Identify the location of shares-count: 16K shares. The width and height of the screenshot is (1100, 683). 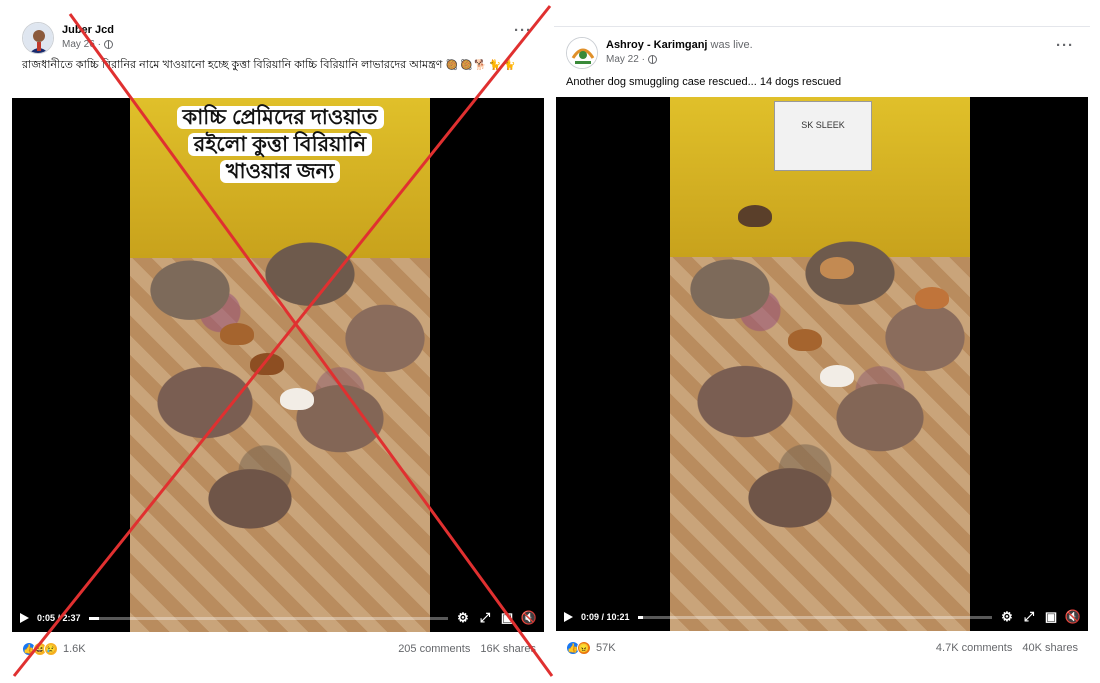
(508, 649).